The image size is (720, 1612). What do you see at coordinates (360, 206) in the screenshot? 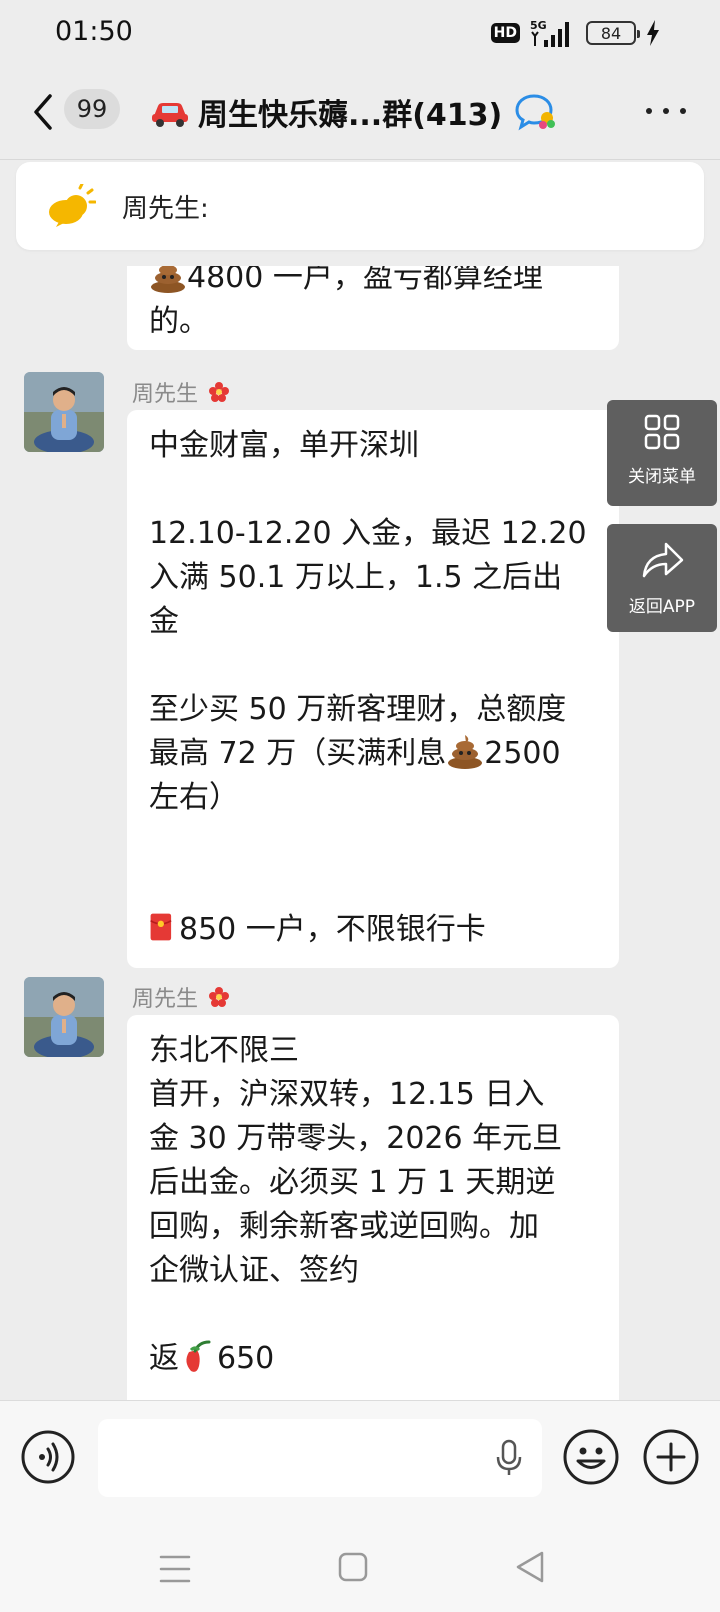
I see `pinned-announcement: 周先生:` at bounding box center [360, 206].